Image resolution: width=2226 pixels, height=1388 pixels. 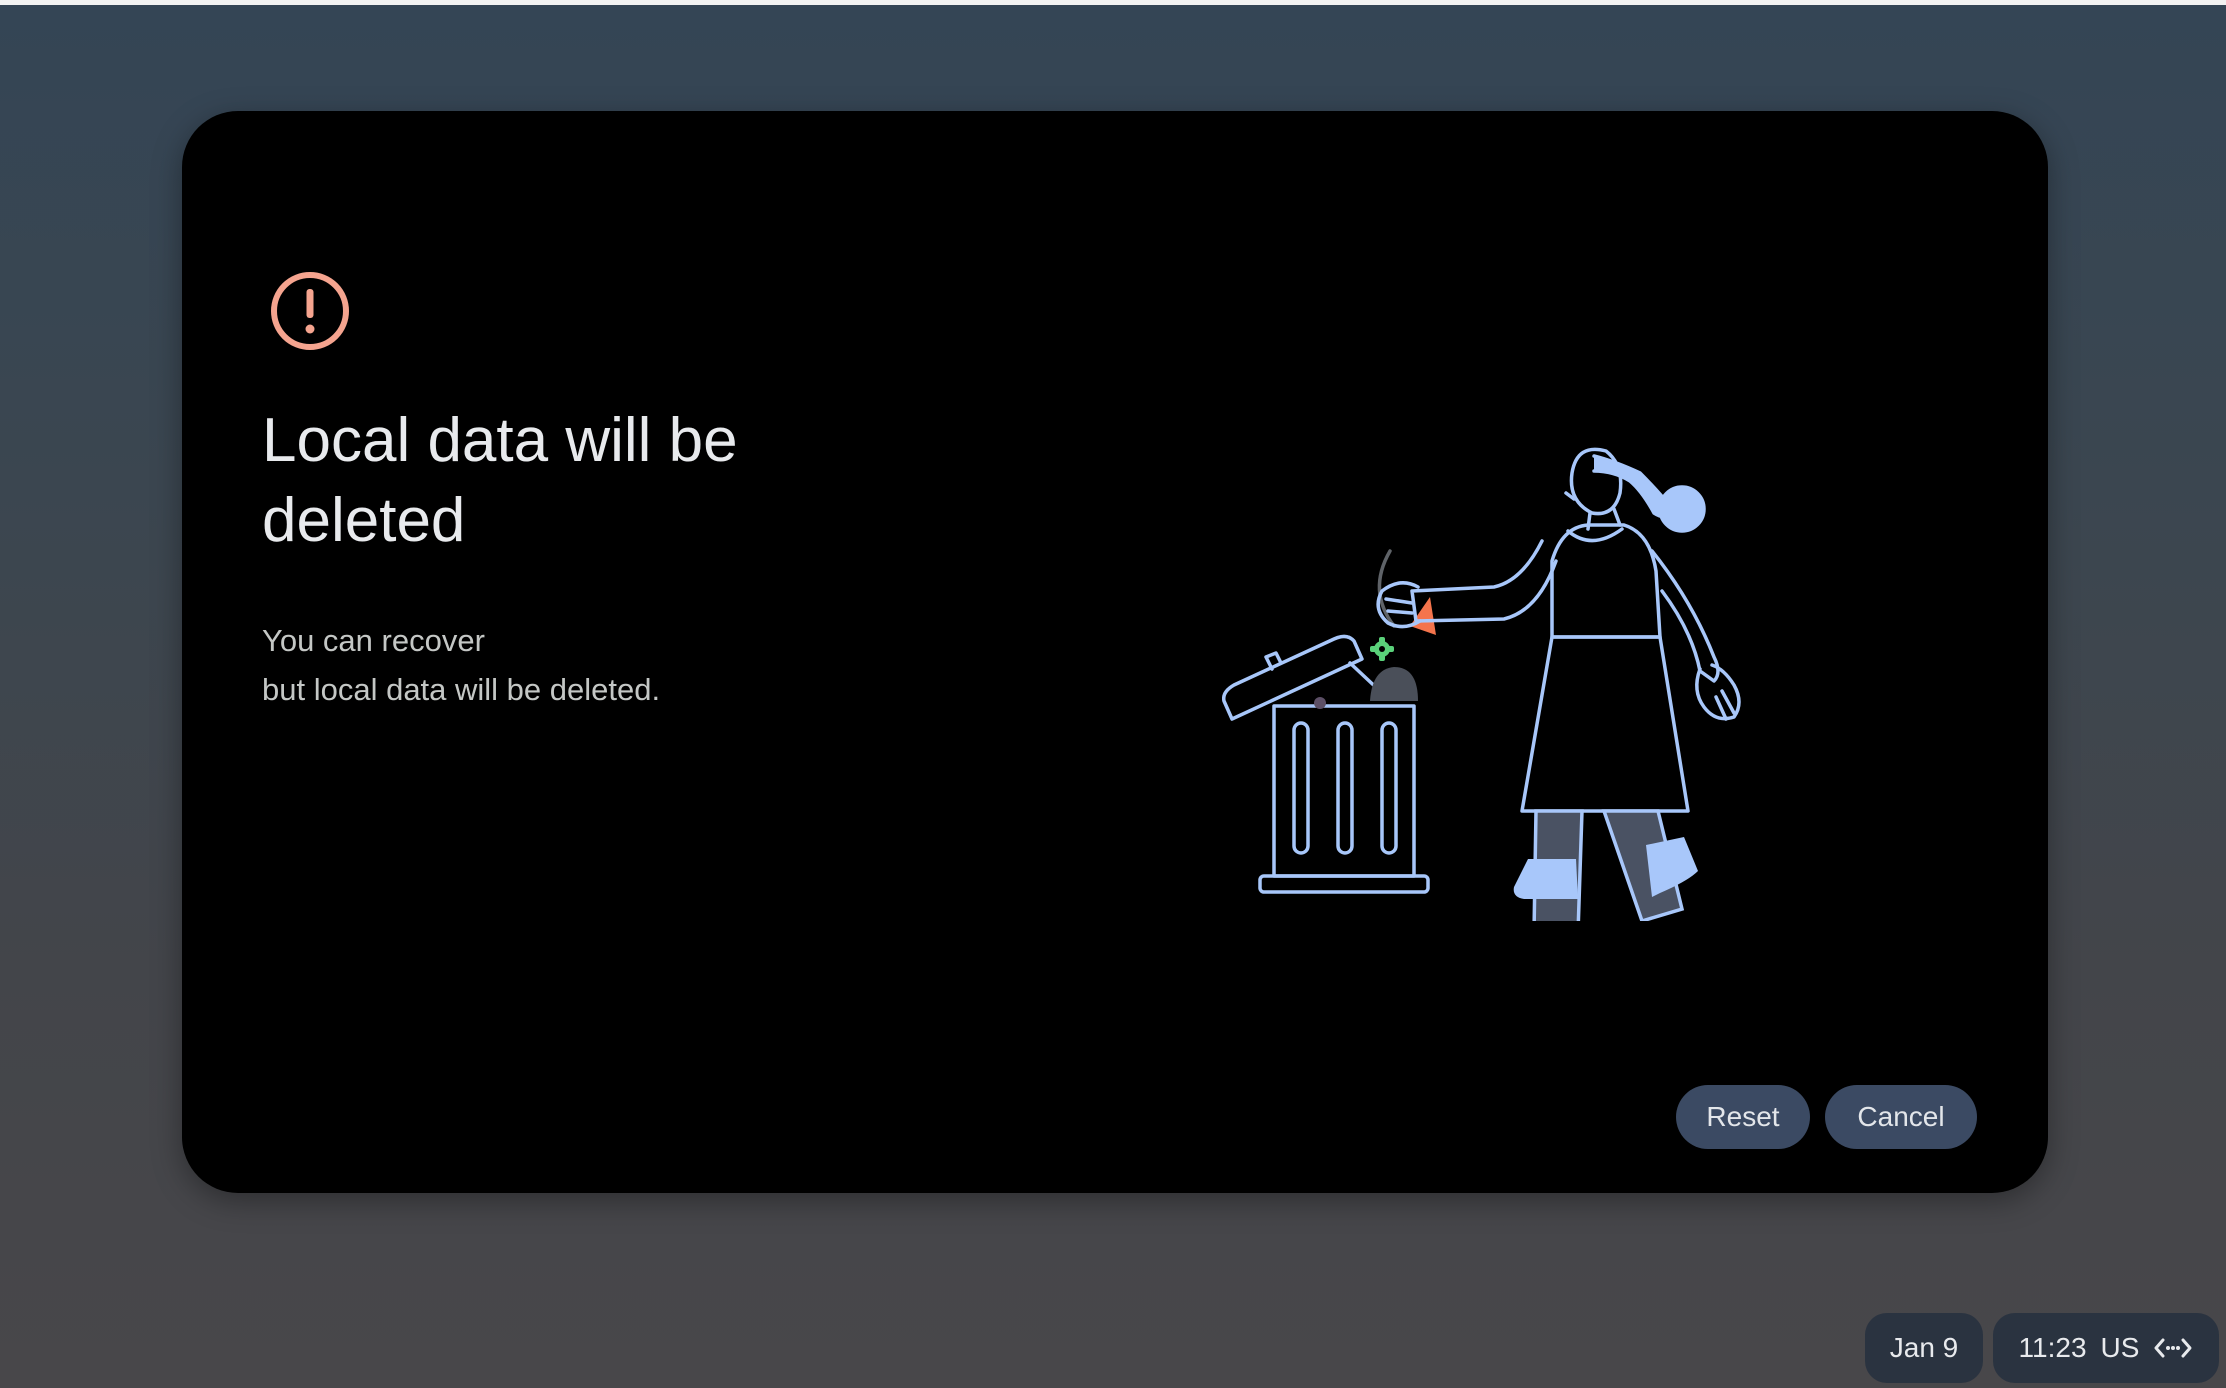 I want to click on network-arrows-icon, so click(x=2173, y=1348).